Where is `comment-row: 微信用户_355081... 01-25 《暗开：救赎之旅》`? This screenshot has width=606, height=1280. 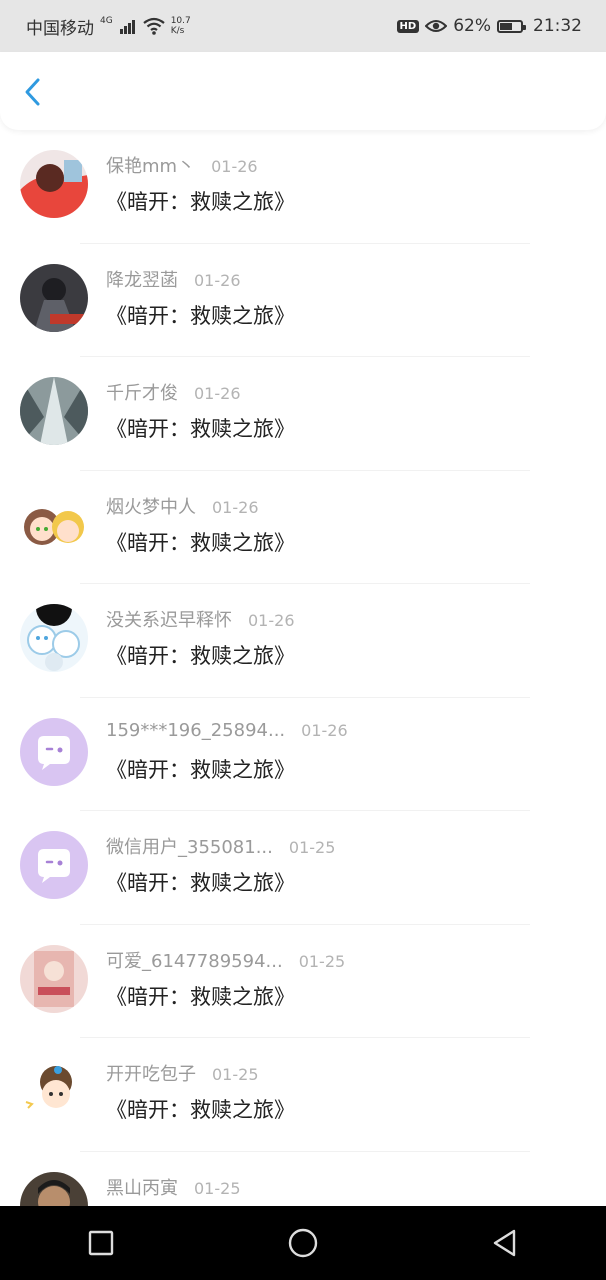 comment-row: 微信用户_355081... 01-25 《暗开：救赎之旅》 is located at coordinates (303, 868).